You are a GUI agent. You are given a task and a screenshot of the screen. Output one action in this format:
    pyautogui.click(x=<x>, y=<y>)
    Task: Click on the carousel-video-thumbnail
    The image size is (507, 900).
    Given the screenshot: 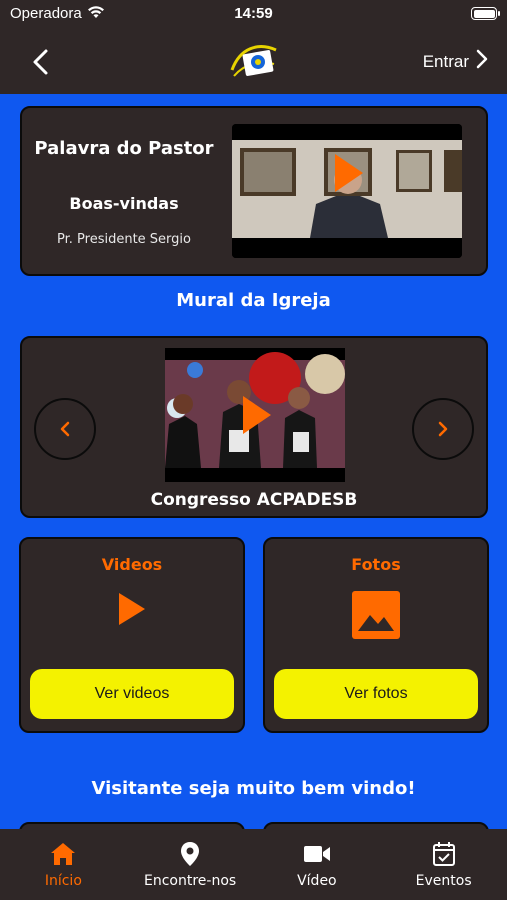 What is the action you would take?
    pyautogui.click(x=255, y=415)
    